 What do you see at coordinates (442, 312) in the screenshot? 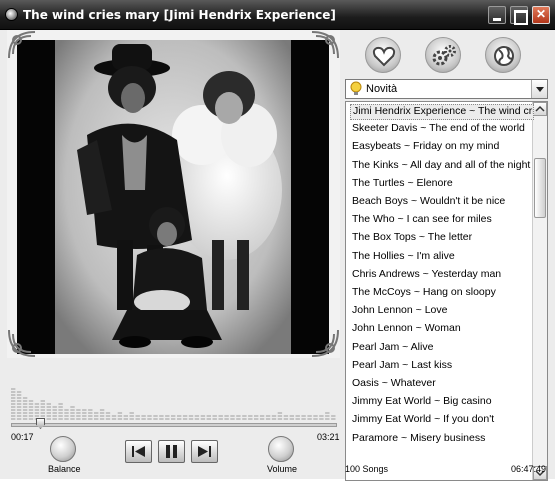
I see `playlist-item: John Lennon ~ Love` at bounding box center [442, 312].